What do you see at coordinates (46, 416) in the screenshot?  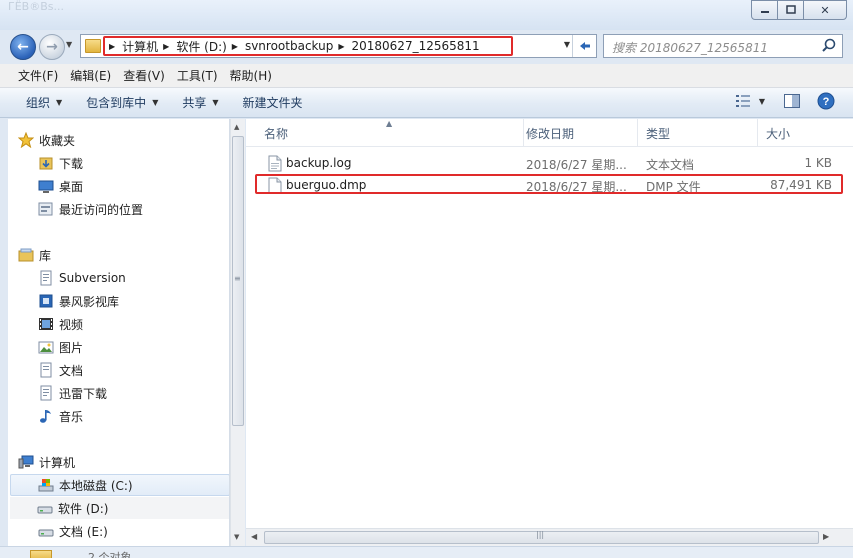 I see `music-note-icon` at bounding box center [46, 416].